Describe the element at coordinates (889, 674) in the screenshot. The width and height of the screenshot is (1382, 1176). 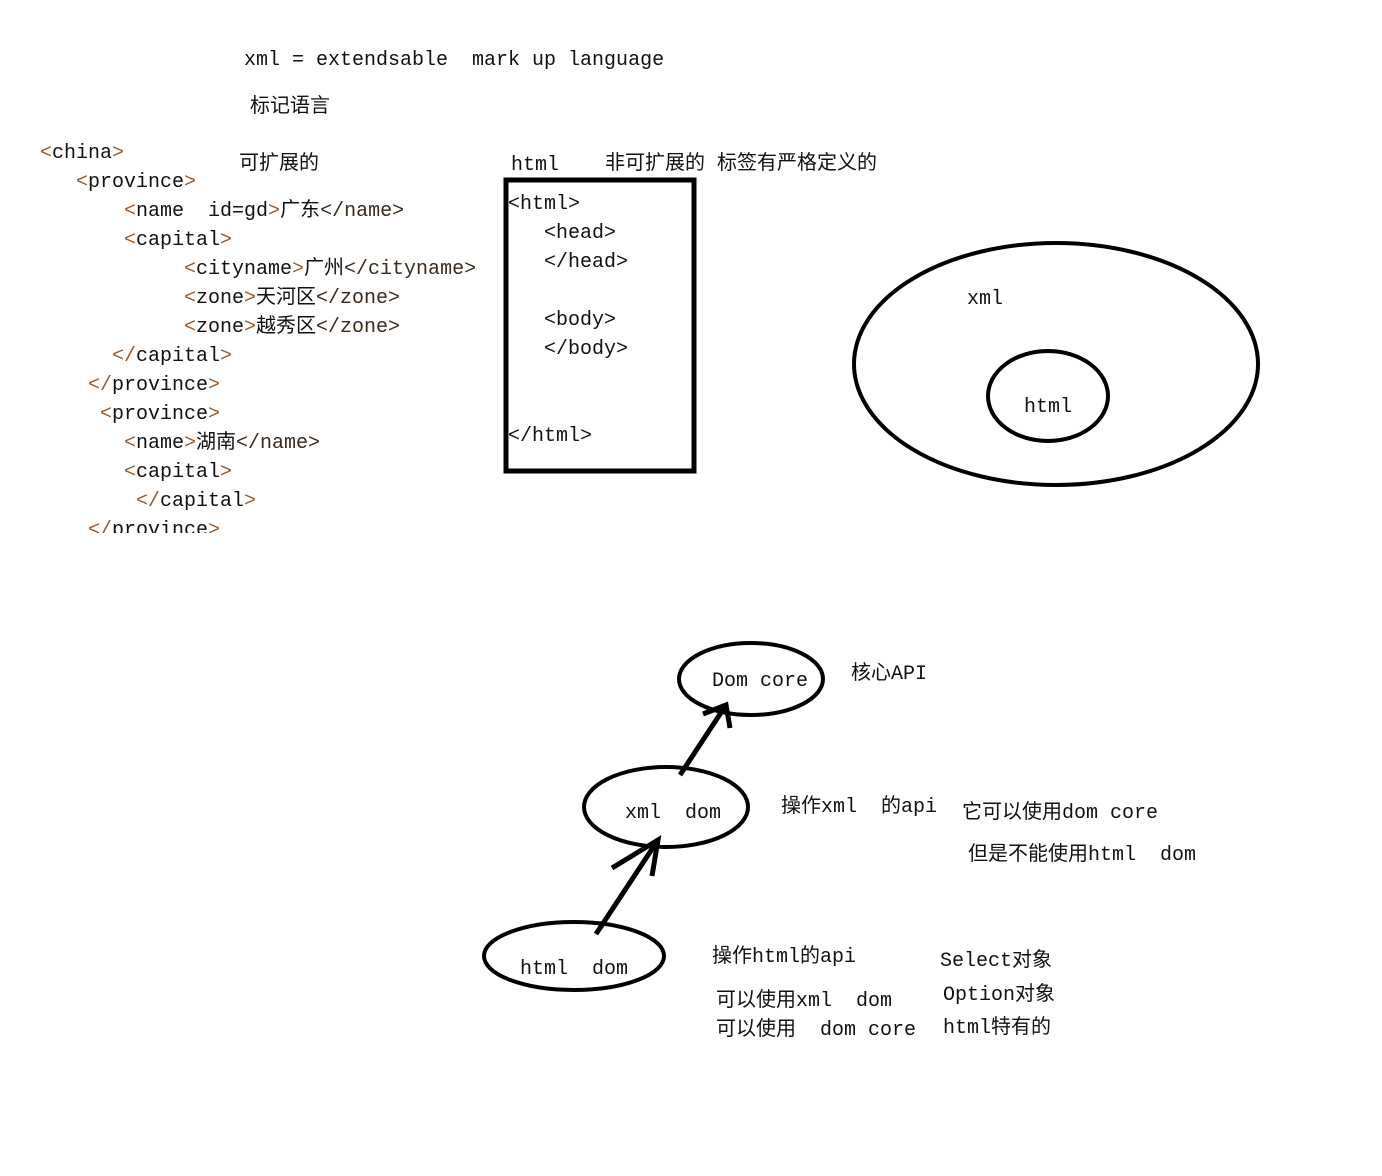
I see `core-api-note: 核心API` at that location.